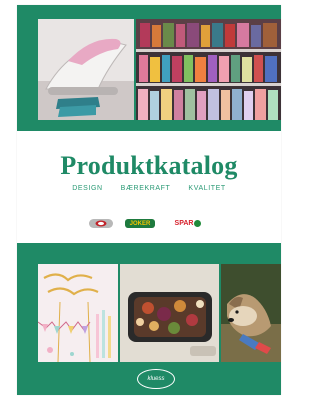 The height and width of the screenshot is (401, 320). What do you see at coordinates (101, 223) in the screenshot?
I see `brand-1-logo` at bounding box center [101, 223].